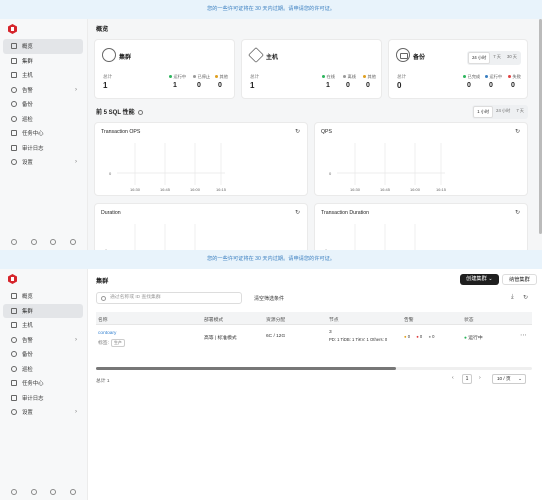 The height and width of the screenshot is (500, 542). What do you see at coordinates (330, 76) in the screenshot?
I see `stat-label: 在线` at bounding box center [330, 76].